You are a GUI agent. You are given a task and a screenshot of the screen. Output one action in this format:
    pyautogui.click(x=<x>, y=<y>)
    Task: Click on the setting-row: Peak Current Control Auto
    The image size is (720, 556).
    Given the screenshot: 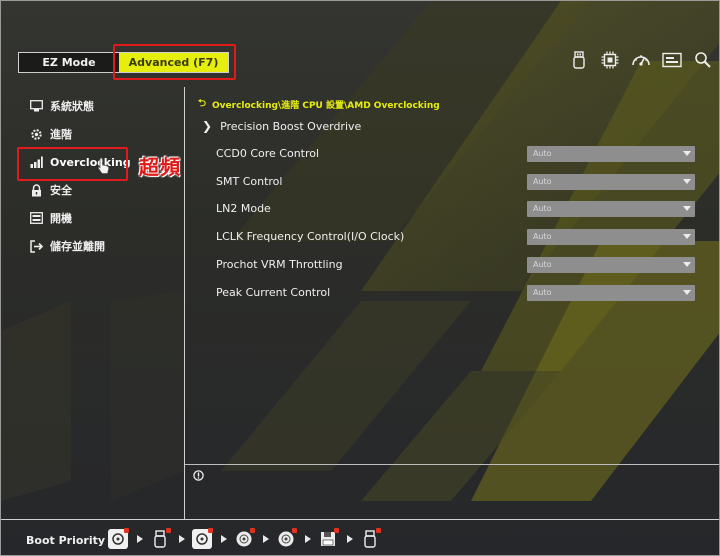 What is the action you would take?
    pyautogui.click(x=456, y=294)
    